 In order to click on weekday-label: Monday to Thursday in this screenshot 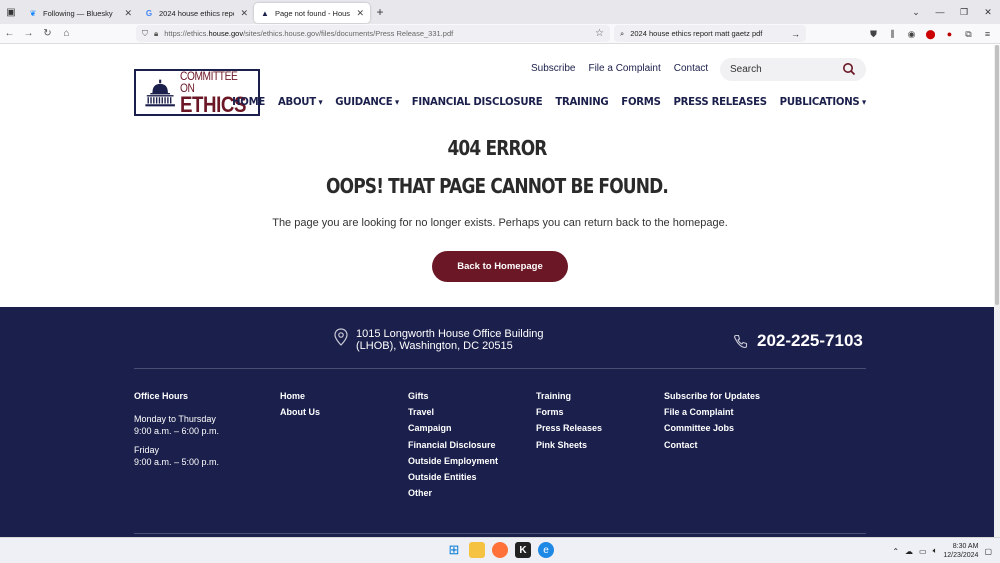, I will do `click(175, 419)`.